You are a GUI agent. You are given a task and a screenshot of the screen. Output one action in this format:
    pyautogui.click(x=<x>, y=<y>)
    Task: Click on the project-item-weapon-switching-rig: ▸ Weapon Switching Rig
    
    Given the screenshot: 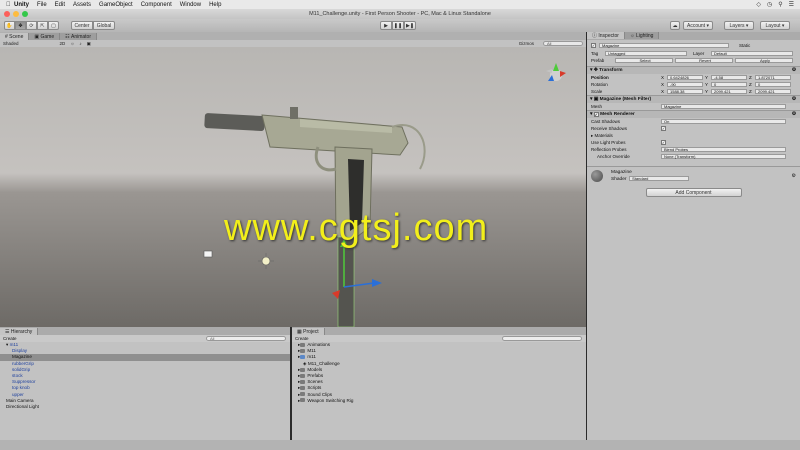 What is the action you would take?
    pyautogui.click(x=439, y=401)
    